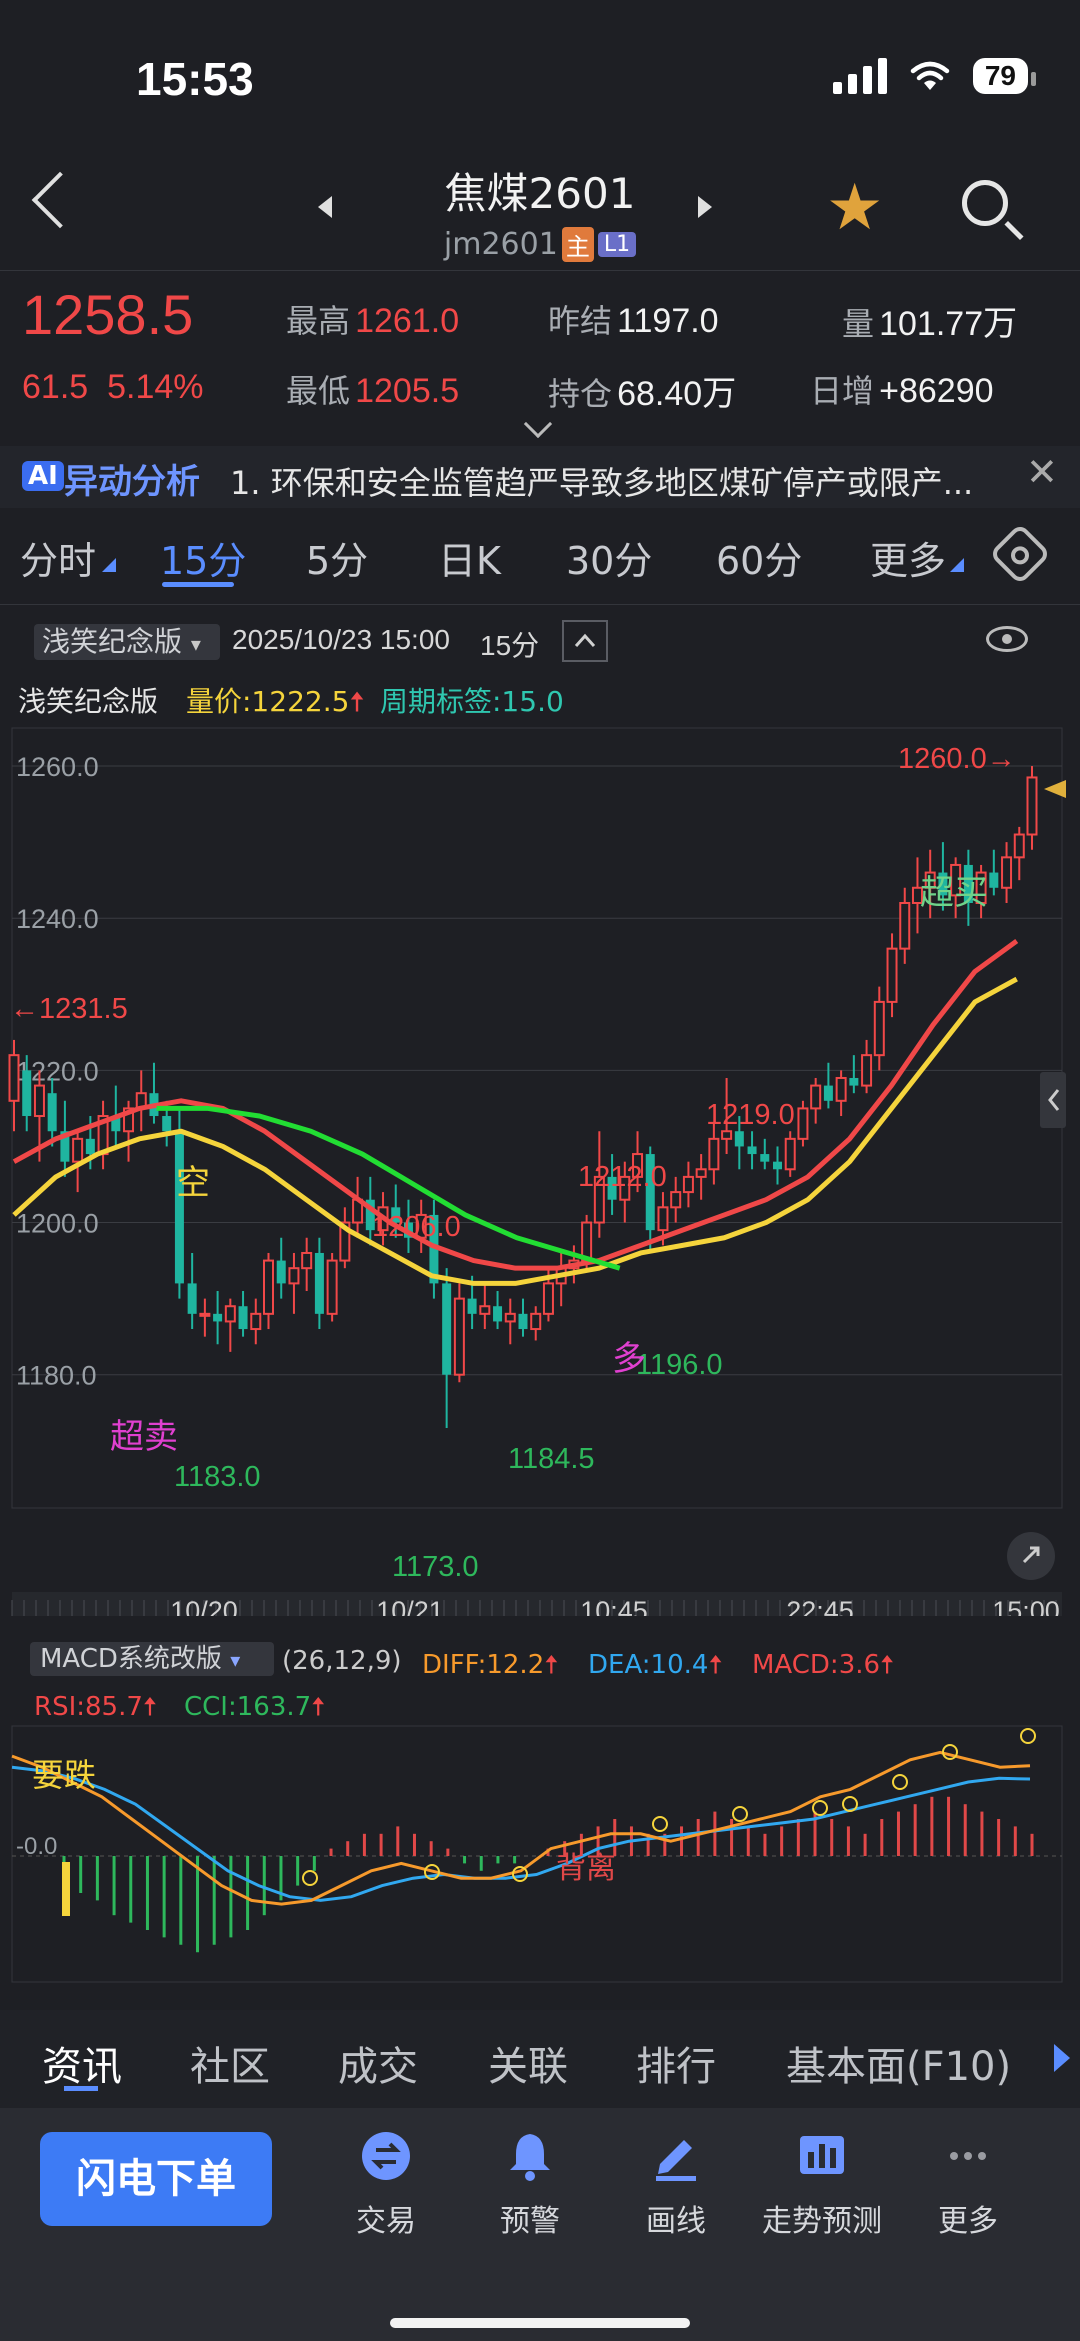 The image size is (1080, 2341). Describe the element at coordinates (66, 1889) in the screenshot. I see `sell-signal-bar` at that location.